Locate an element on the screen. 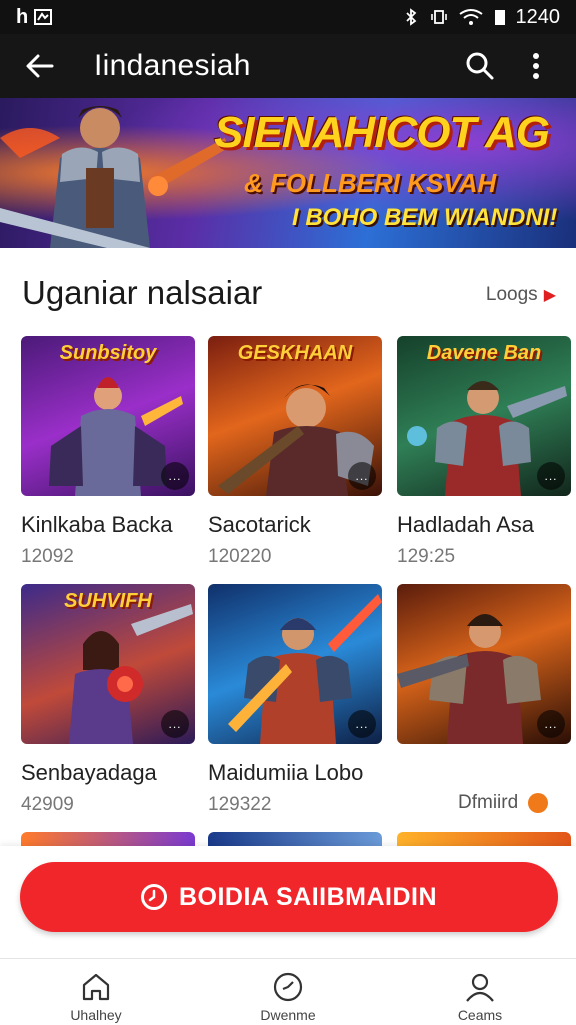 The height and width of the screenshot is (1025, 576). more-vert-icon is located at coordinates (536, 66).